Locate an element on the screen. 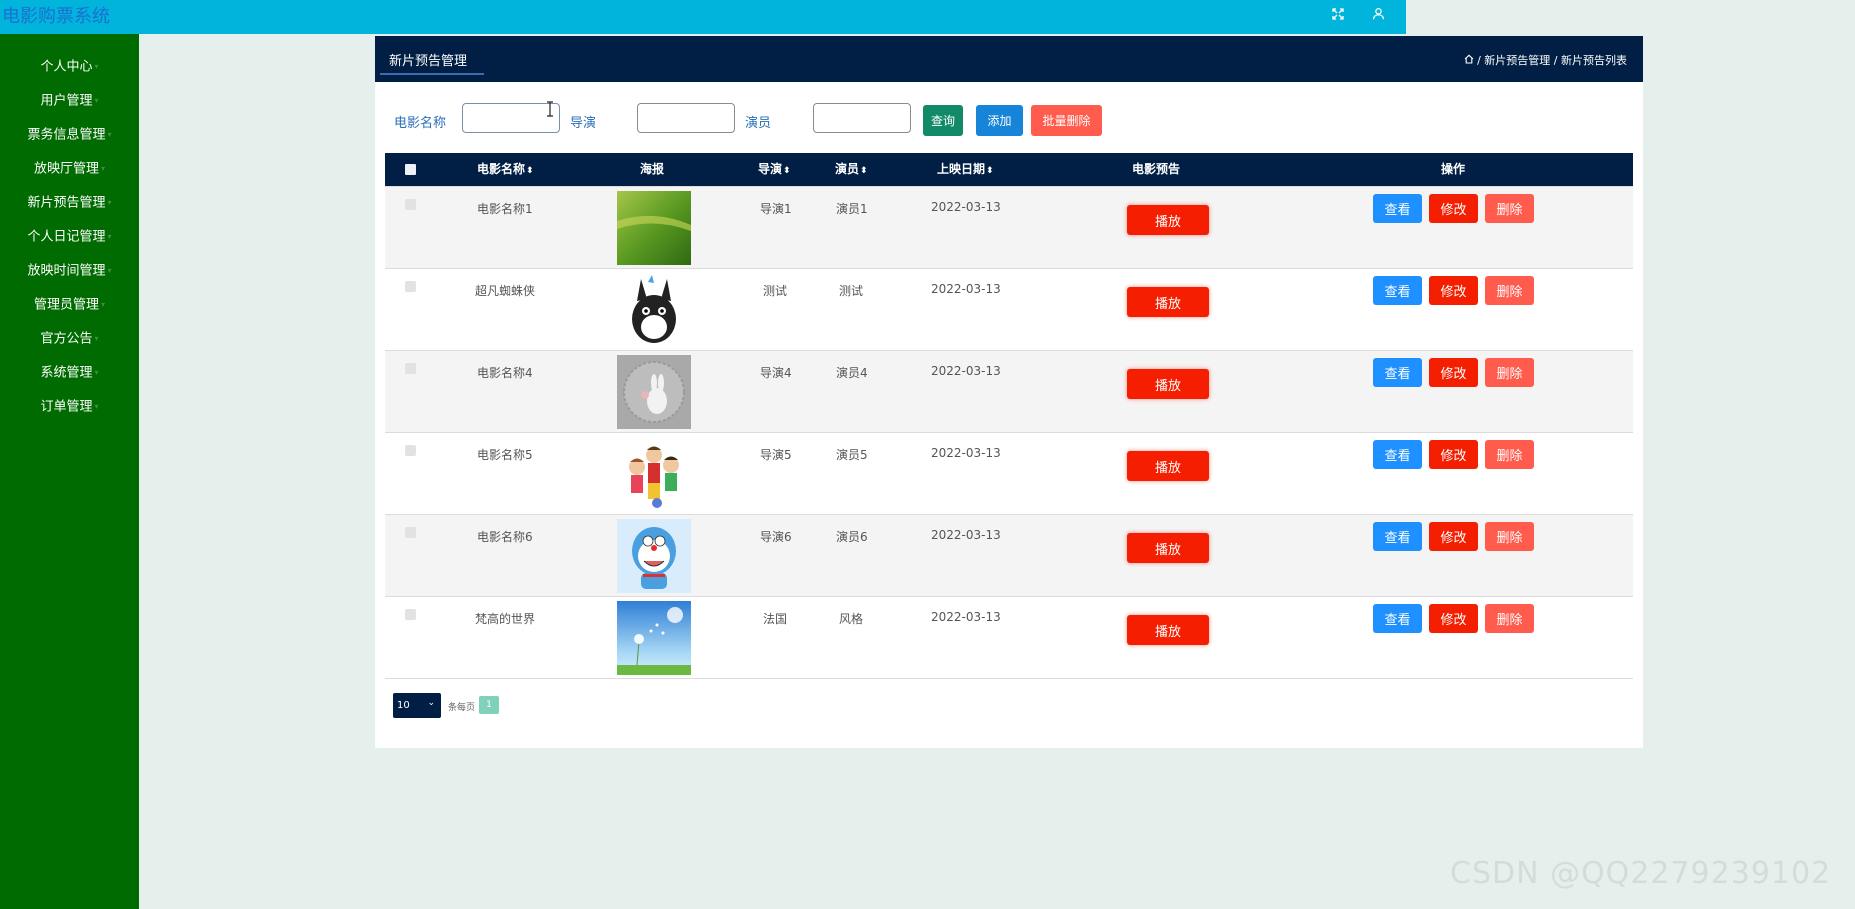 The image size is (1855, 909). column-header-director: 导演⬍ is located at coordinates (774, 169).